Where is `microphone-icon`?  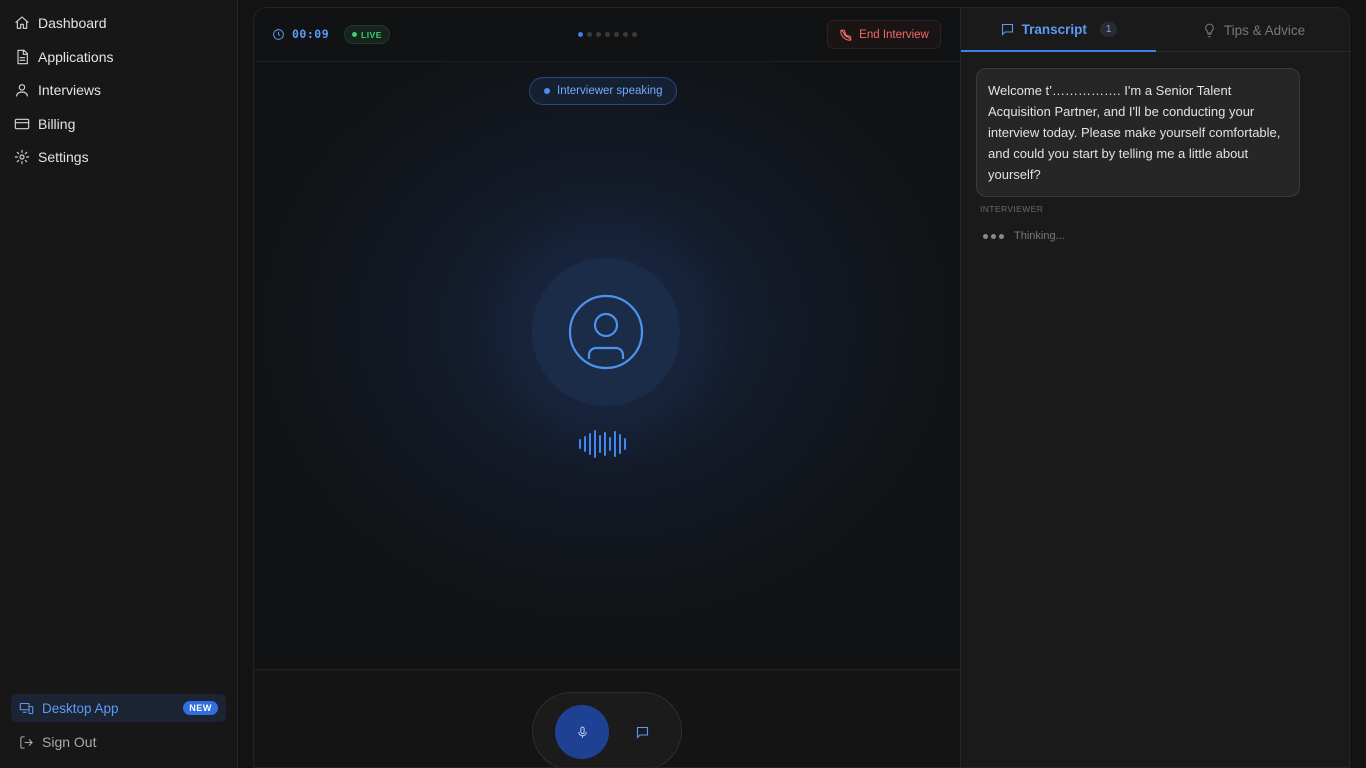 microphone-icon is located at coordinates (582, 732).